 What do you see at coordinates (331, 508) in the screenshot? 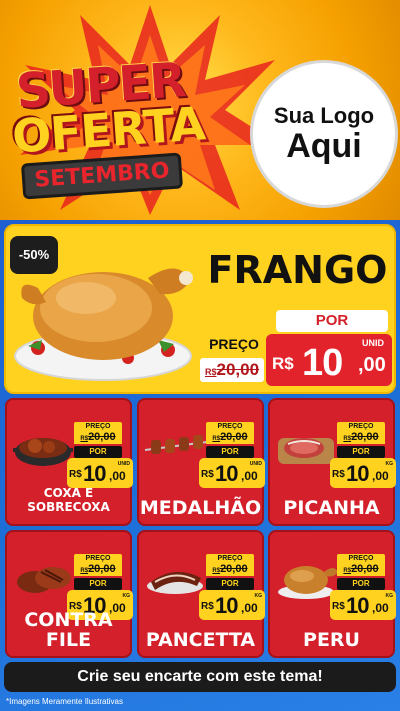
I see `product-name: PICANHA` at bounding box center [331, 508].